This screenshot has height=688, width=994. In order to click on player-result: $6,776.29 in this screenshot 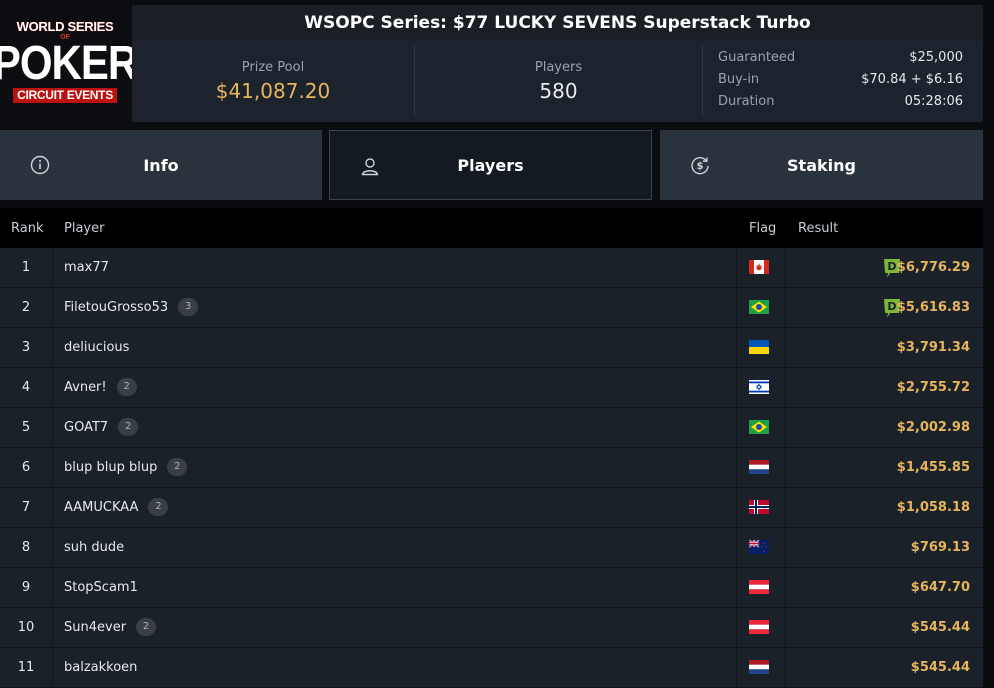, I will do `click(933, 267)`.